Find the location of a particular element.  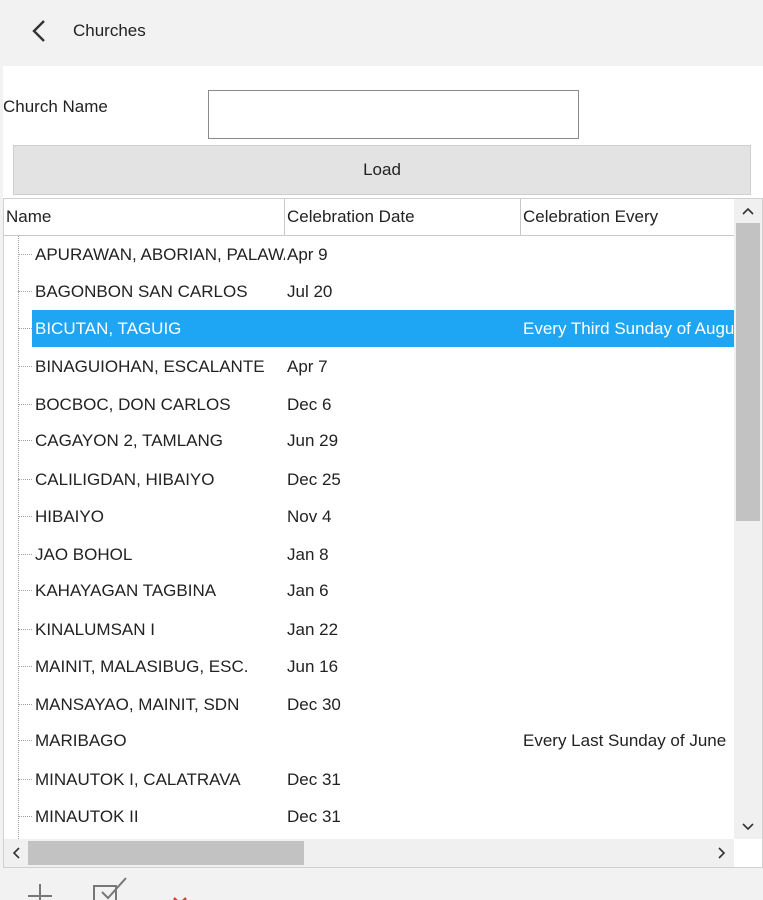

column-header-name: Name is located at coordinates (144, 217).